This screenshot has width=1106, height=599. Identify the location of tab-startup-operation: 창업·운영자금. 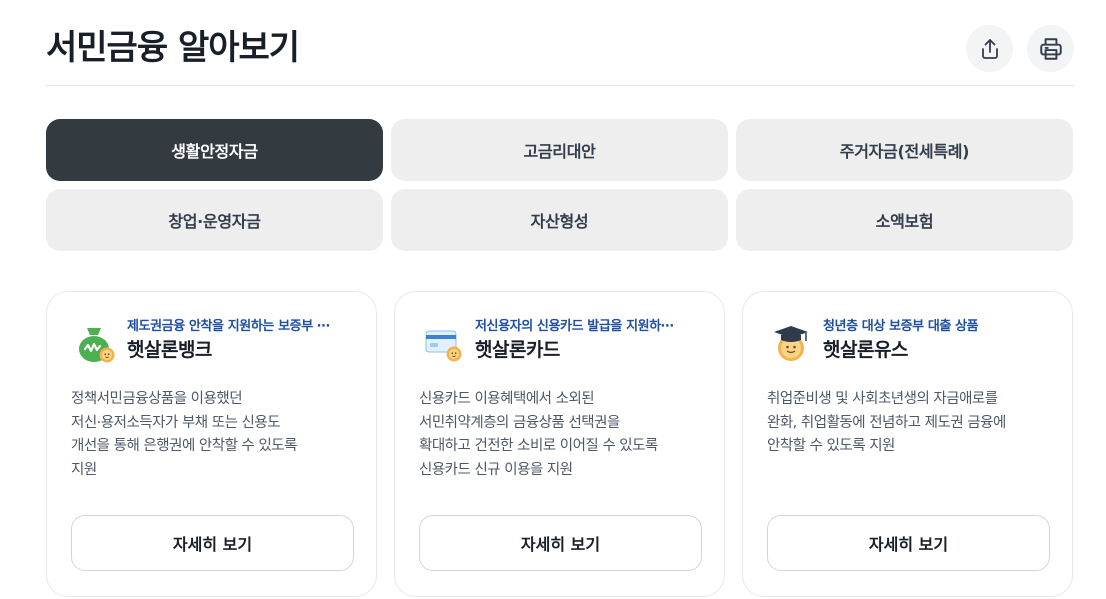
(214, 220).